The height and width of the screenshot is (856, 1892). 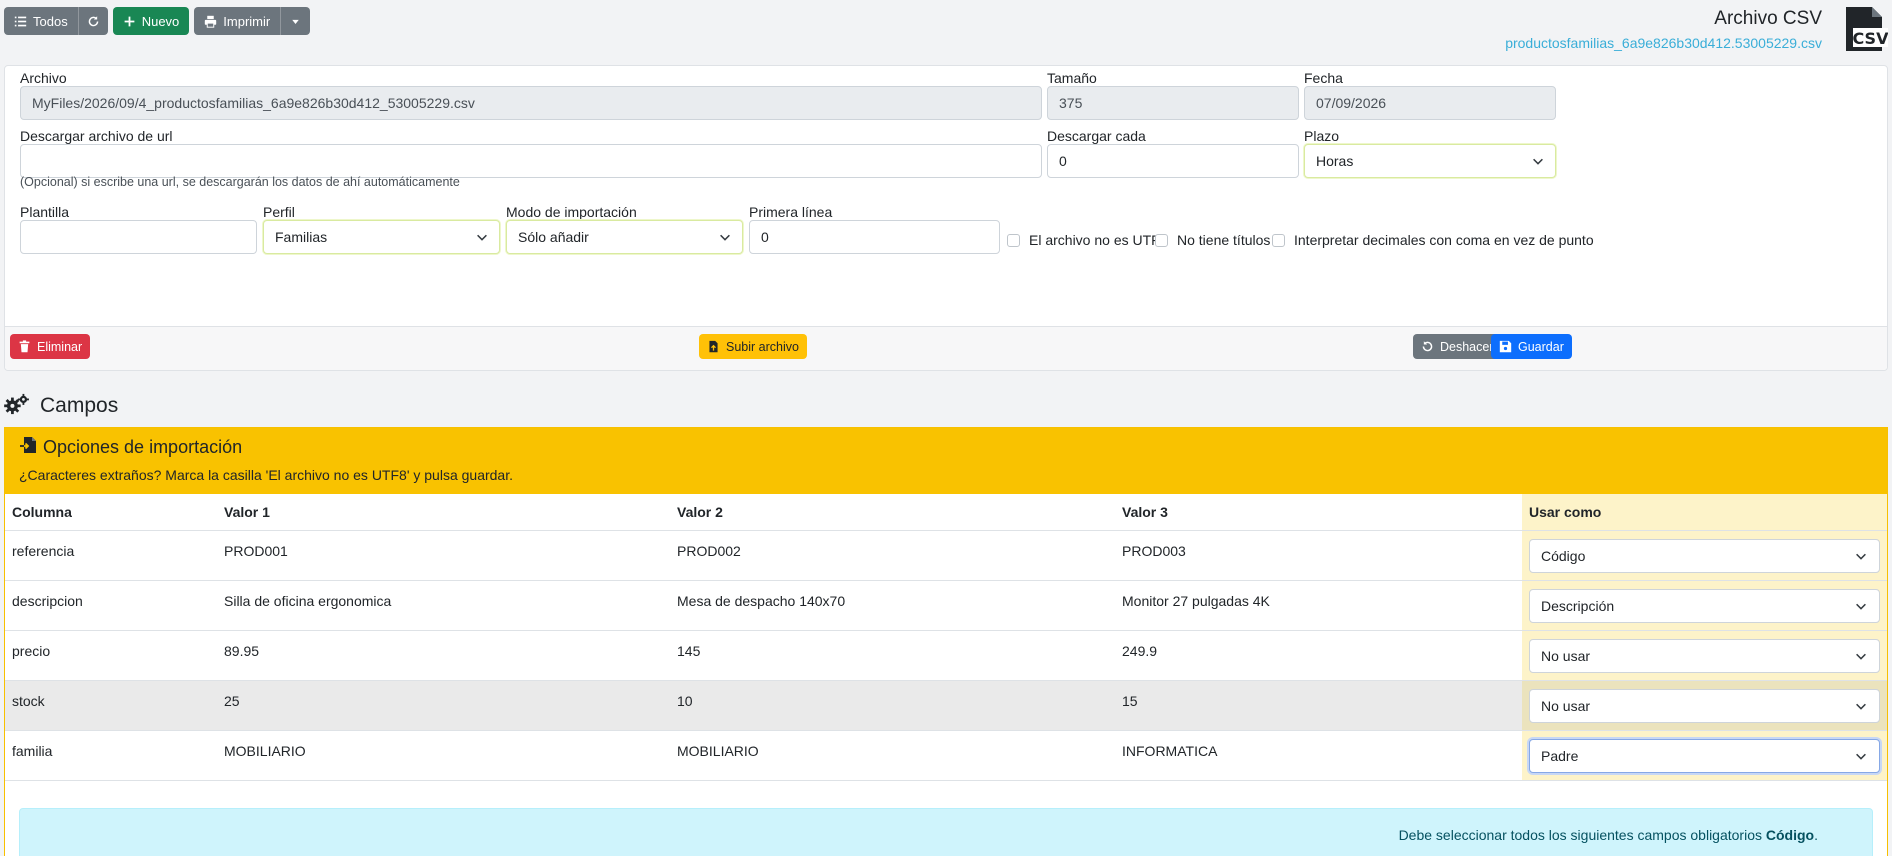 What do you see at coordinates (20, 21) in the screenshot?
I see `list-icon` at bounding box center [20, 21].